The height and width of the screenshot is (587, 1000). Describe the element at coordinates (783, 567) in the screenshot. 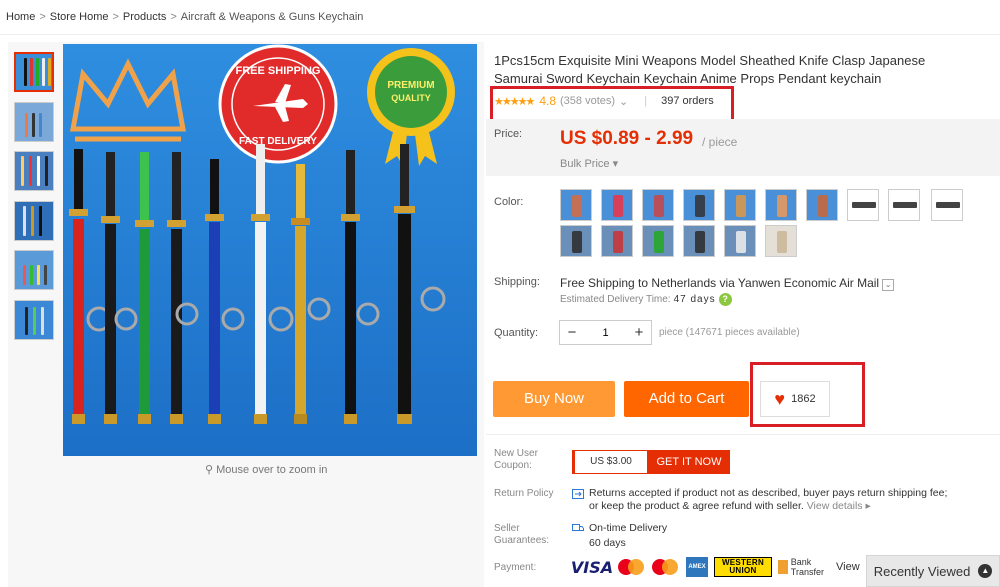

I see `bank-icon` at that location.